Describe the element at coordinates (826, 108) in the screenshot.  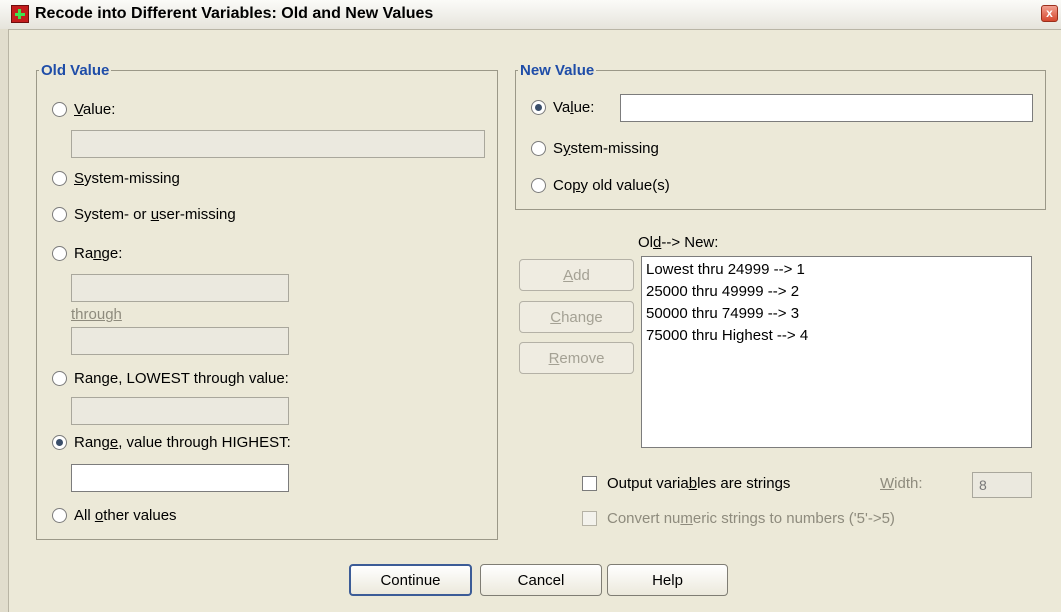
I see `new-value-input` at that location.